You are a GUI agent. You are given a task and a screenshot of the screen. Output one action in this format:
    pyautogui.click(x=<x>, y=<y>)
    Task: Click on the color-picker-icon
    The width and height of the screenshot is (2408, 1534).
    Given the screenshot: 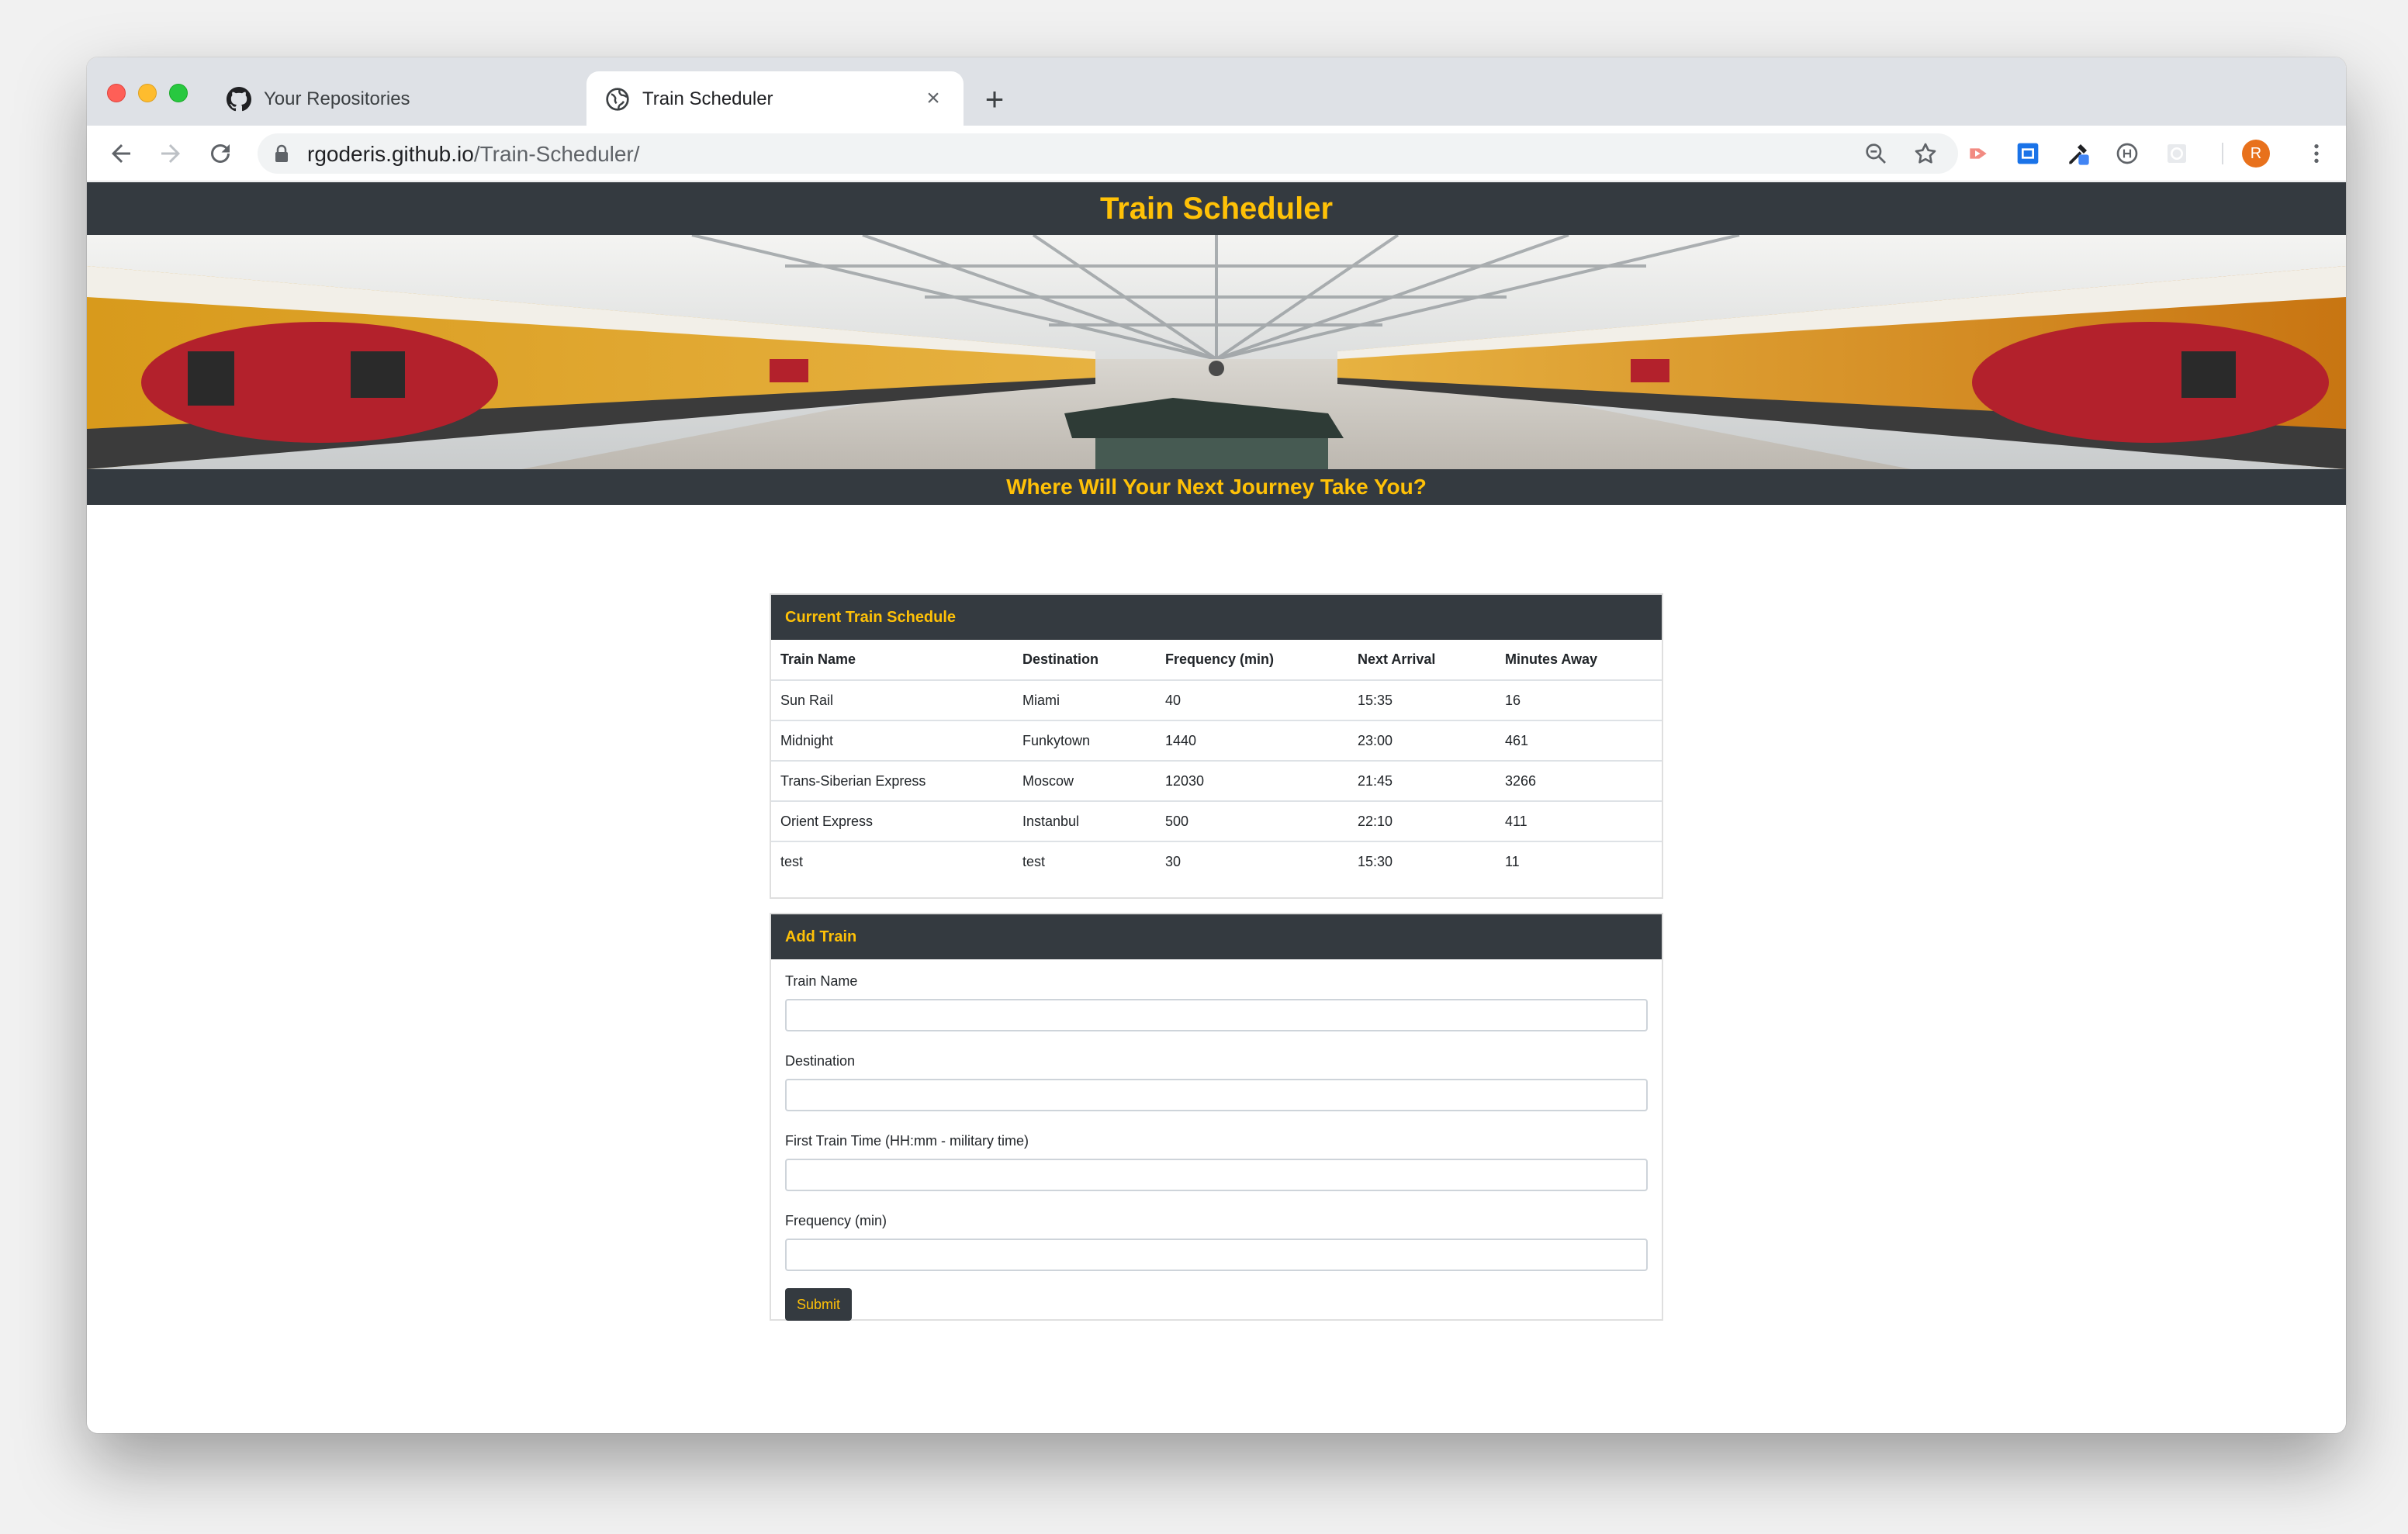 What is the action you would take?
    pyautogui.click(x=2077, y=153)
    